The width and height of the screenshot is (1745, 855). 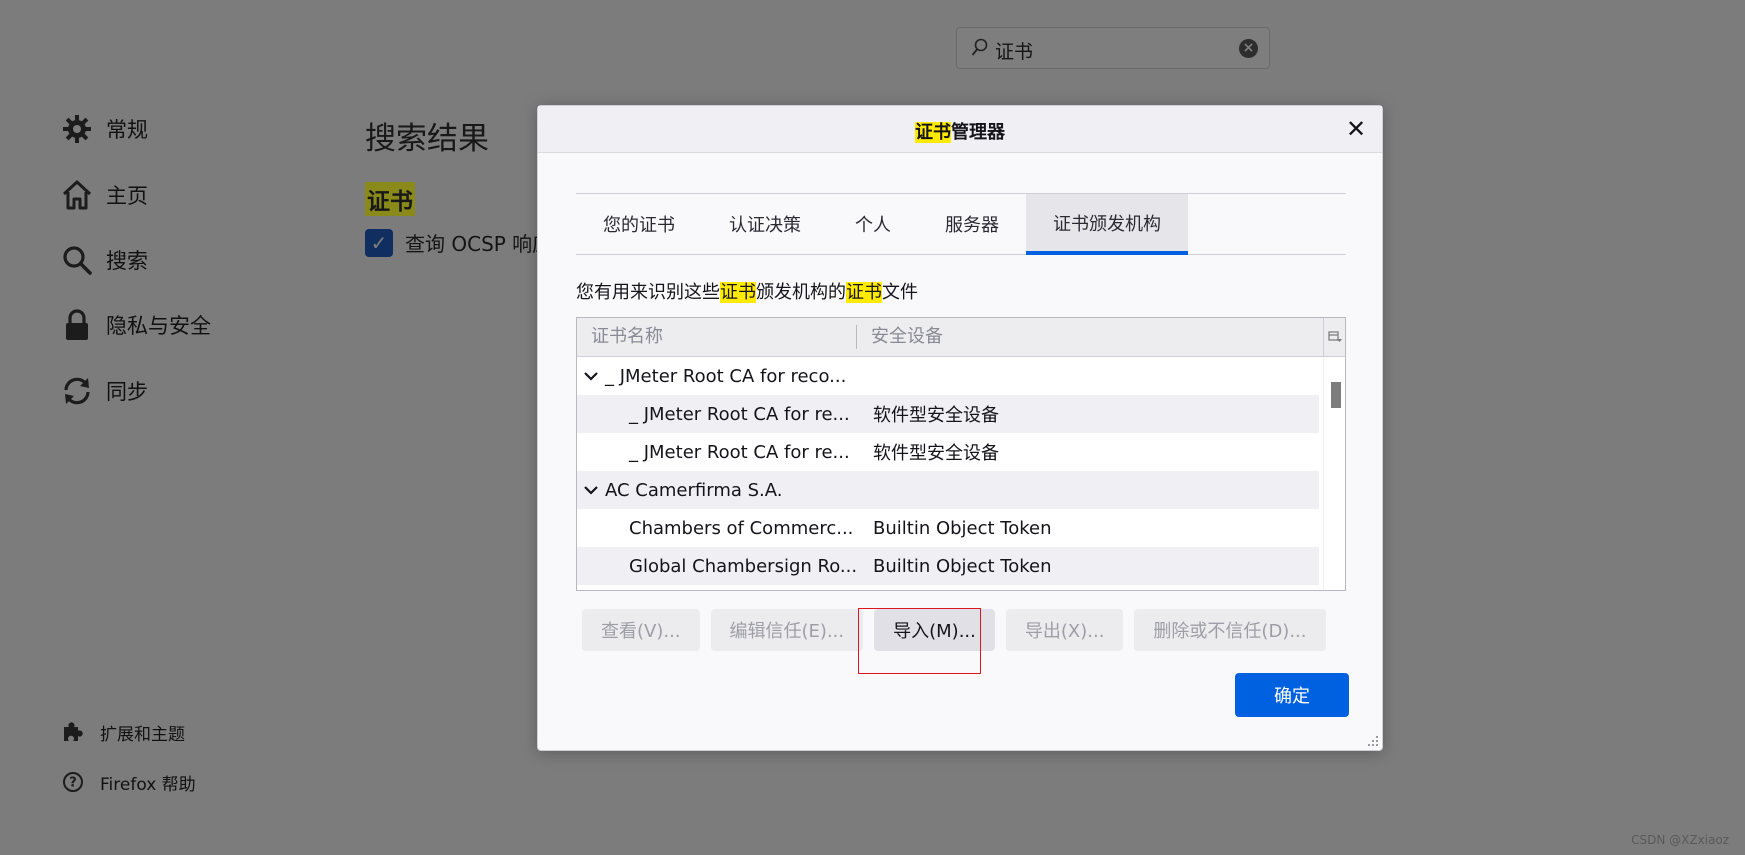 What do you see at coordinates (648, 292) in the screenshot?
I see `desc-part1: 您有用来识别这些` at bounding box center [648, 292].